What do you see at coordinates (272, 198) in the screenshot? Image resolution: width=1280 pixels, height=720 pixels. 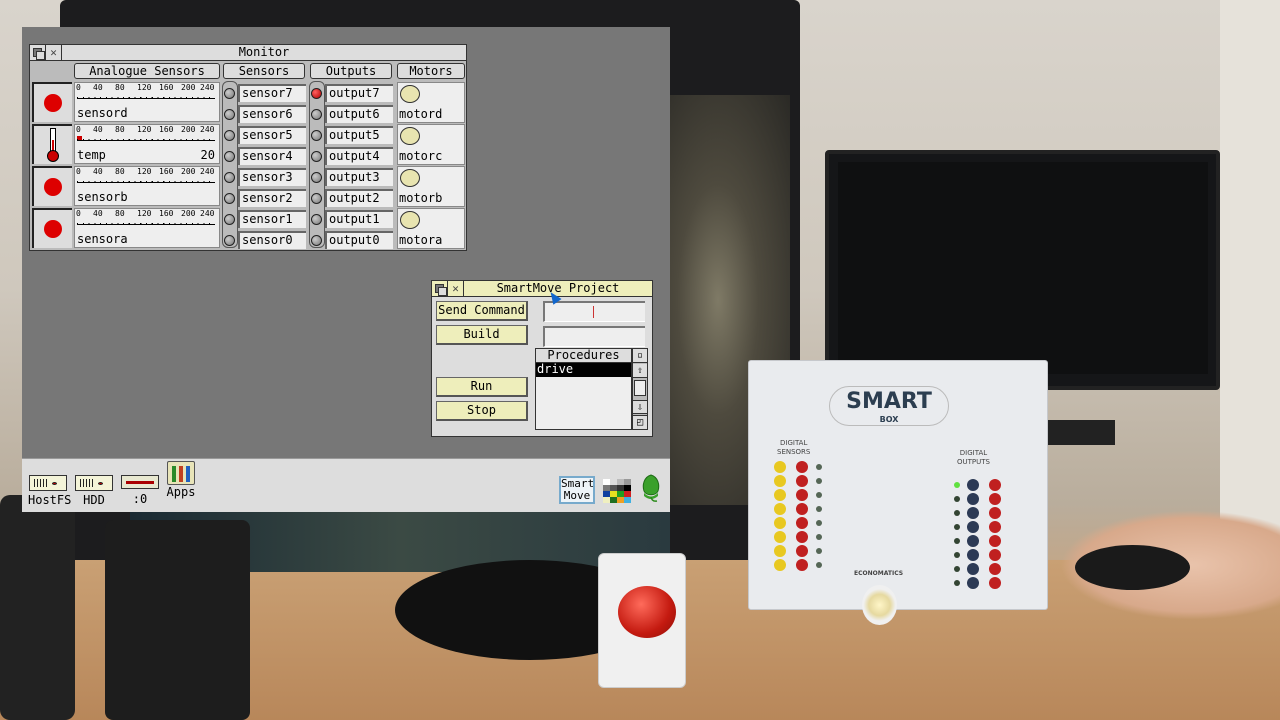 I see `digital-sensor-name-field: sensor2` at bounding box center [272, 198].